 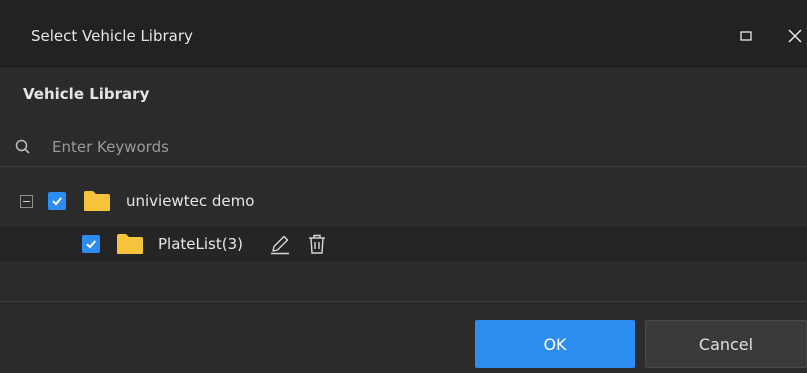 What do you see at coordinates (190, 201) in the screenshot?
I see `tree-node-label: univiewtec demo` at bounding box center [190, 201].